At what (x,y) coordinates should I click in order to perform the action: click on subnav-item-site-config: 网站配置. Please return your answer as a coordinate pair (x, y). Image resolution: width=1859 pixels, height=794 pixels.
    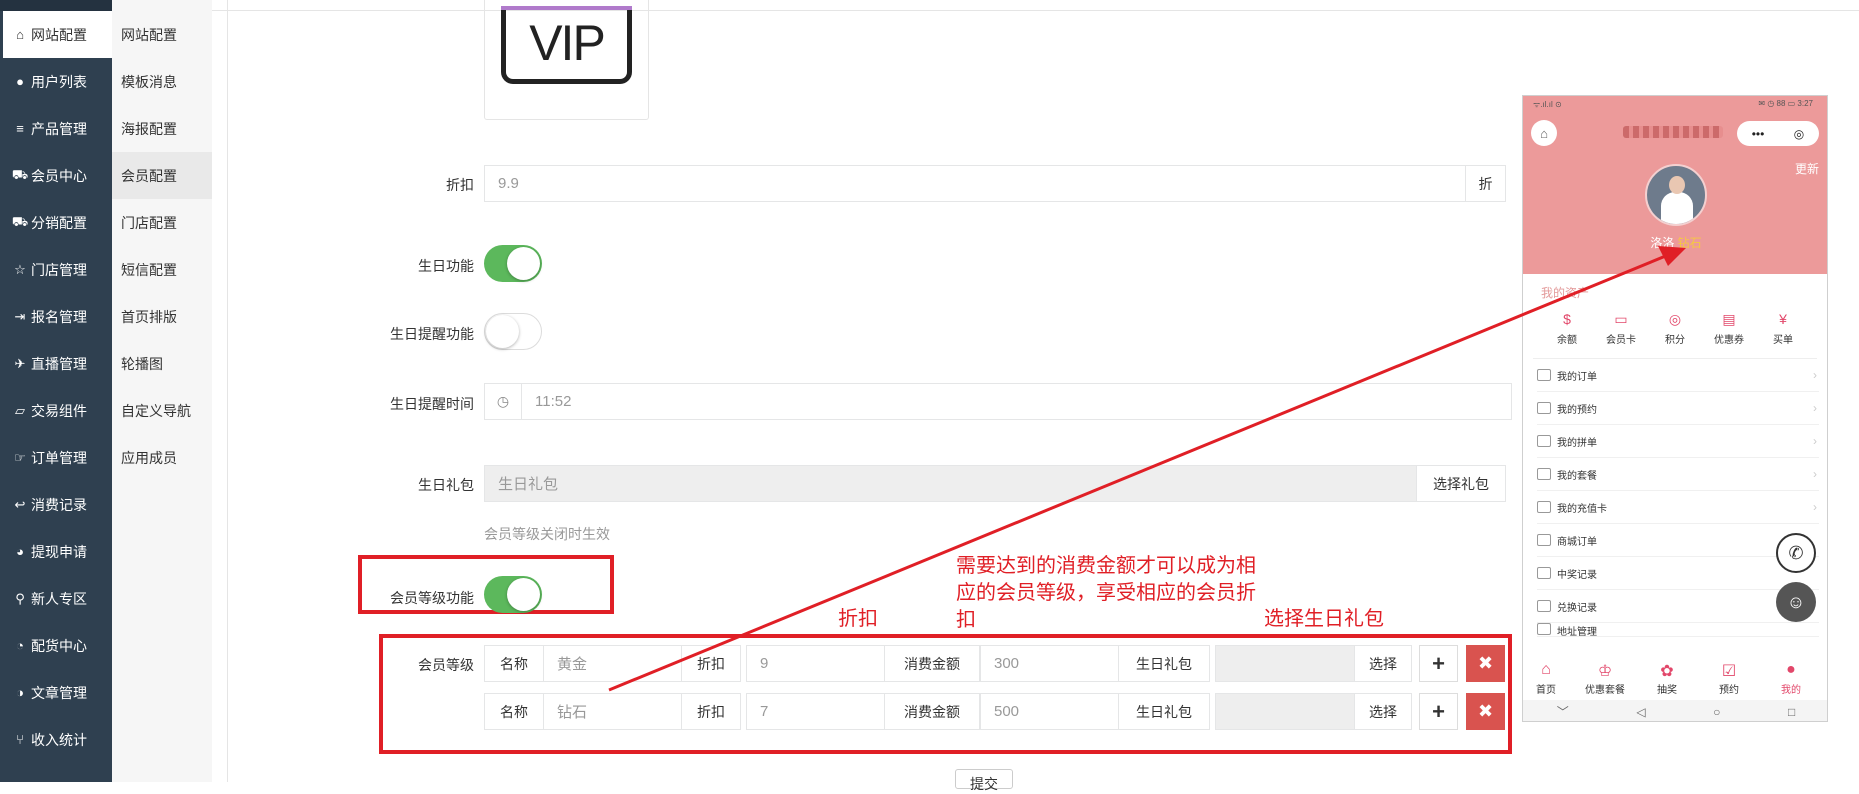
    Looking at the image, I should click on (162, 34).